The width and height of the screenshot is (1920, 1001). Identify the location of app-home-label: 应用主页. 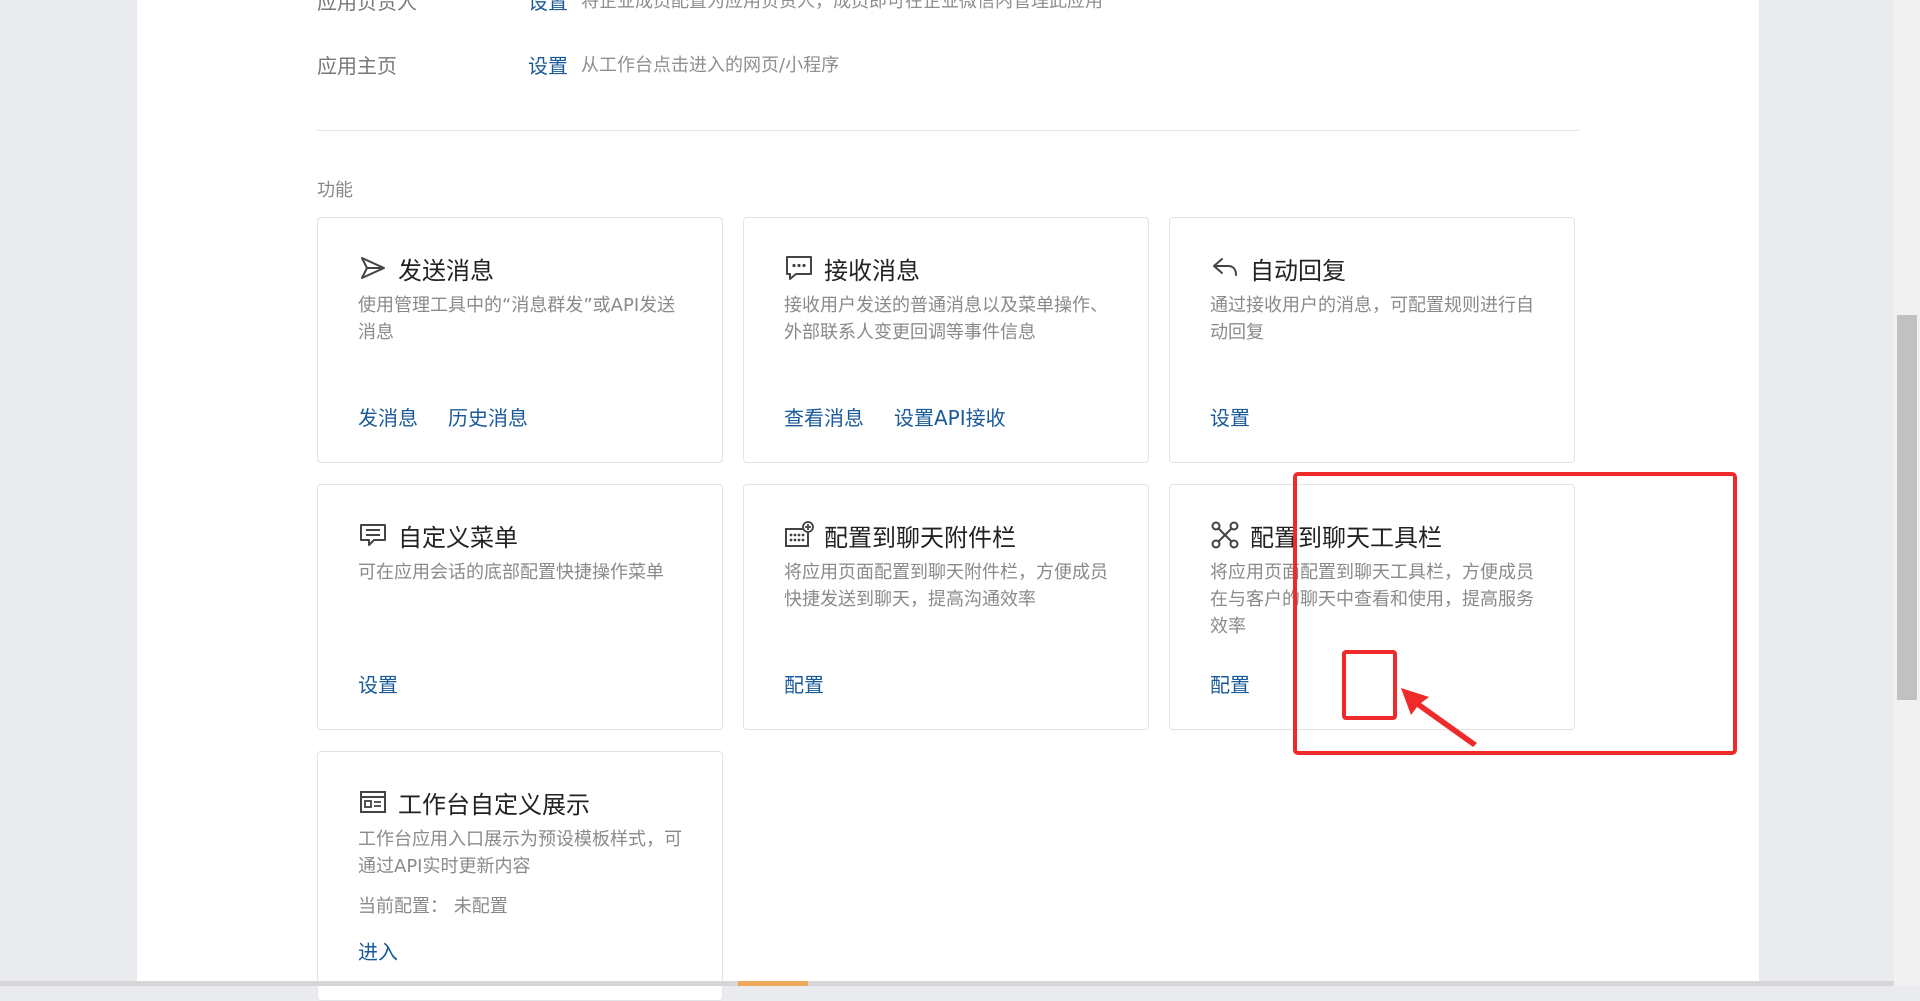
(357, 66).